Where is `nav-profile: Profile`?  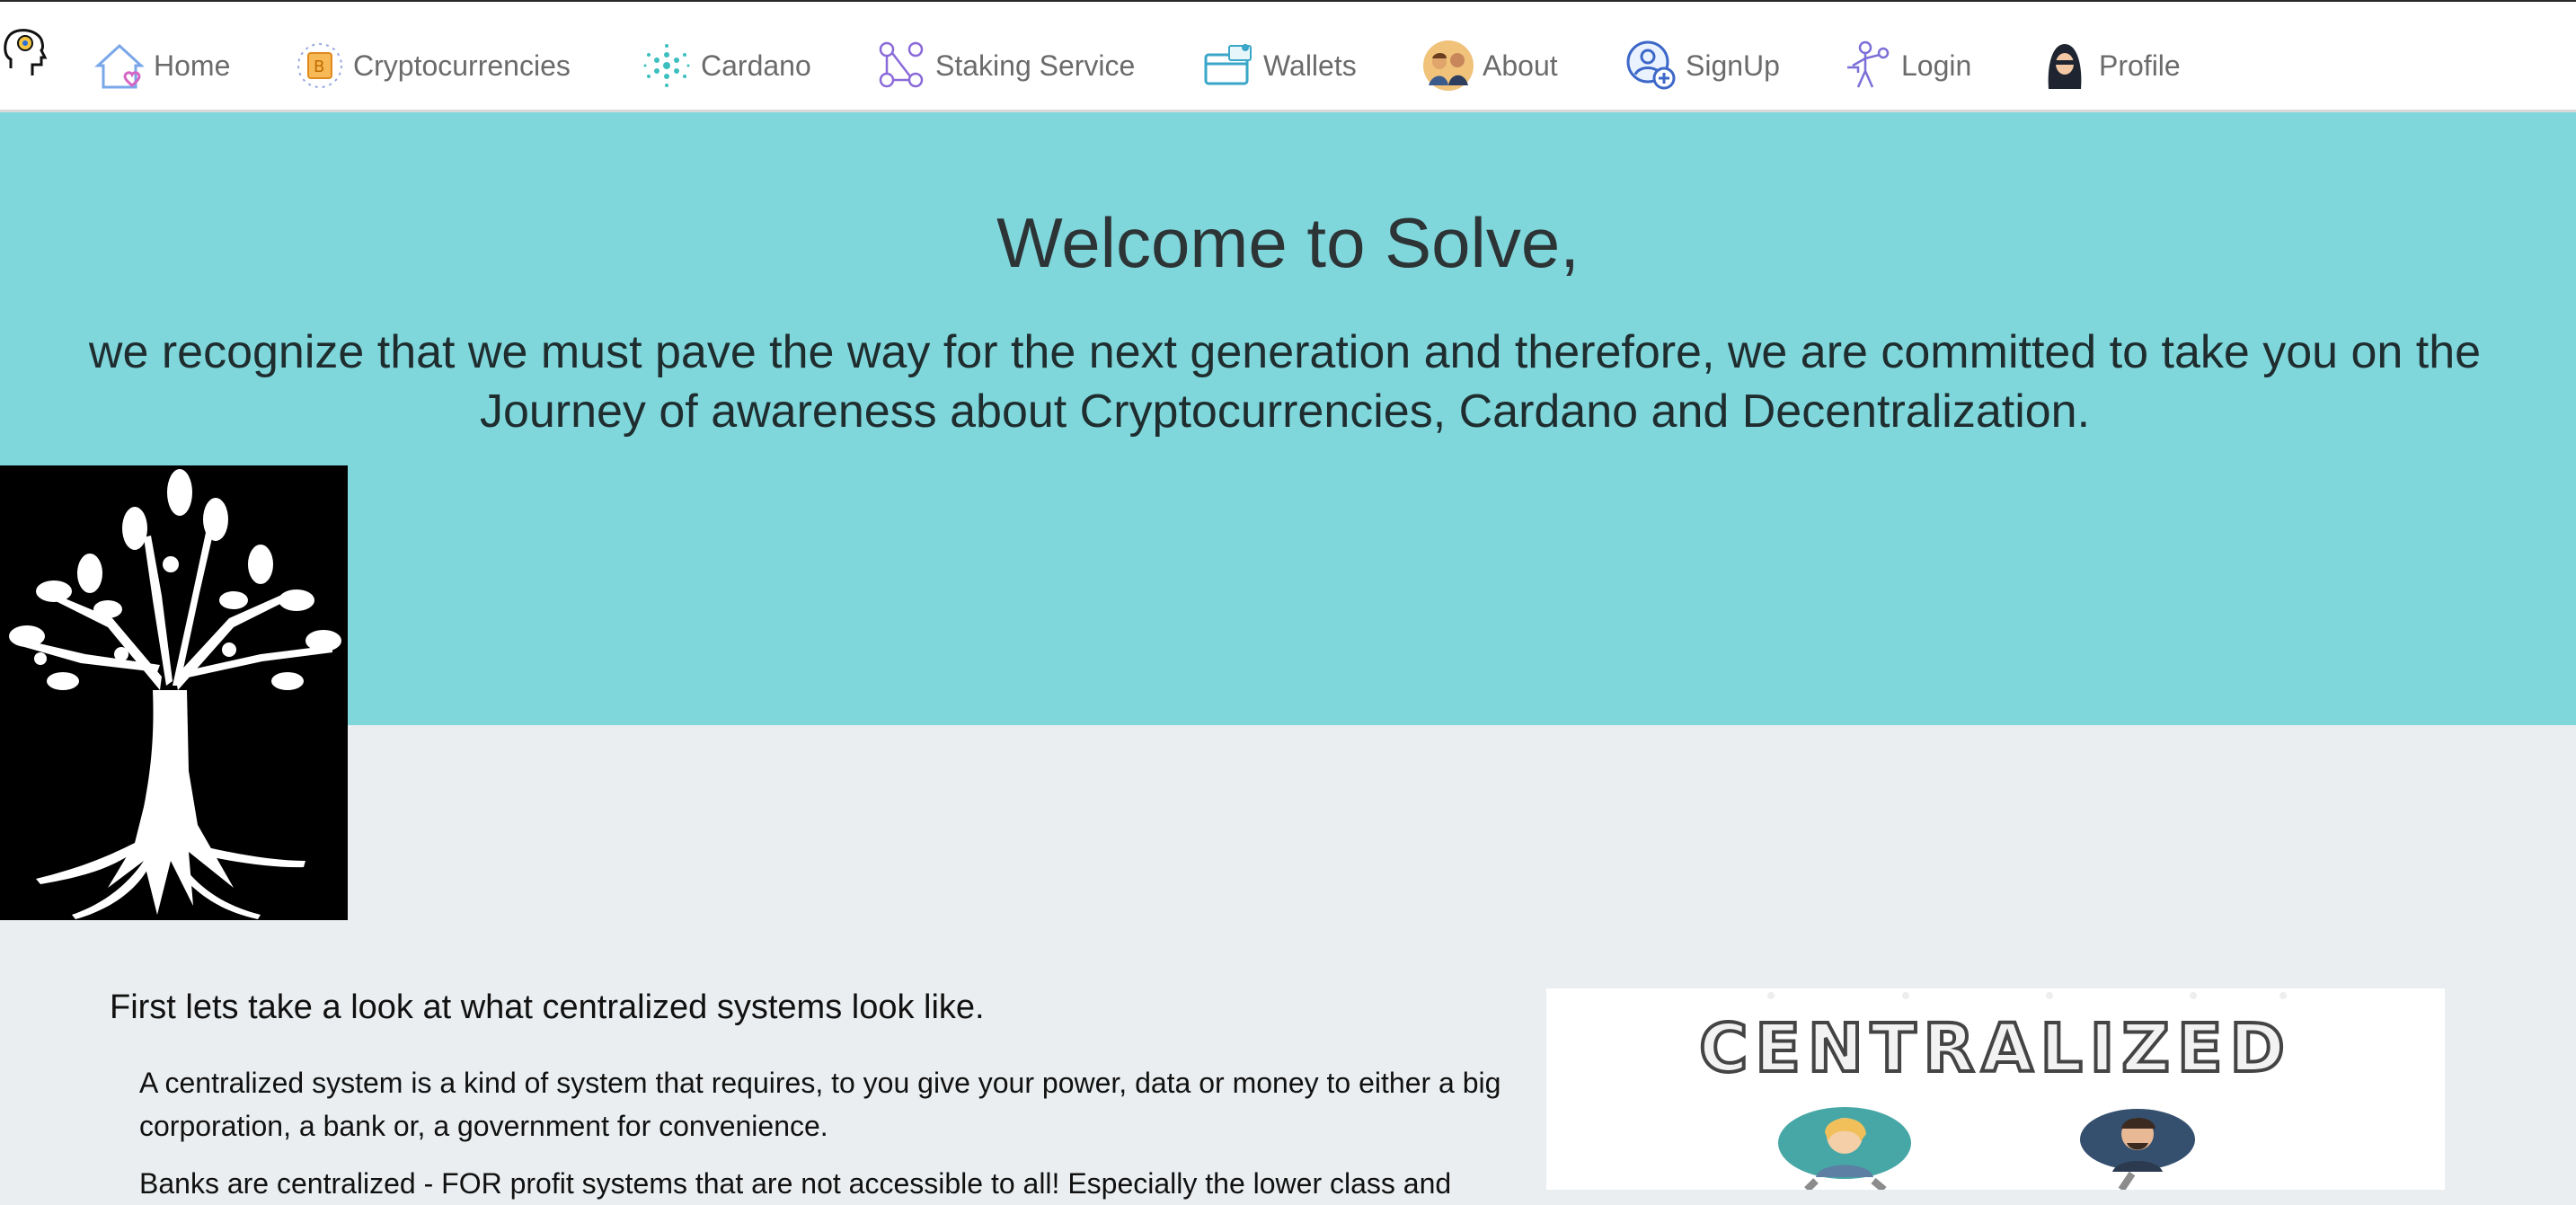
nav-profile: Profile is located at coordinates (2110, 65).